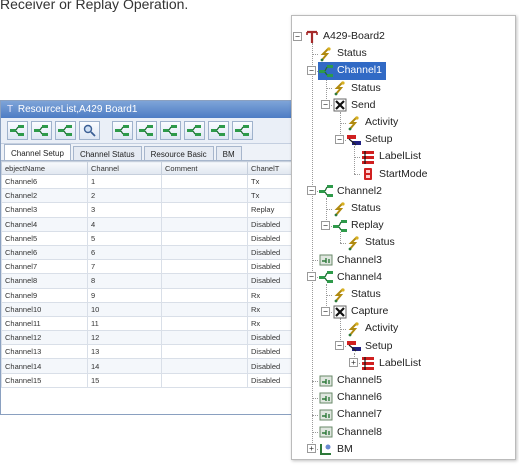  I want to click on table-cell: 1, so click(124, 181).